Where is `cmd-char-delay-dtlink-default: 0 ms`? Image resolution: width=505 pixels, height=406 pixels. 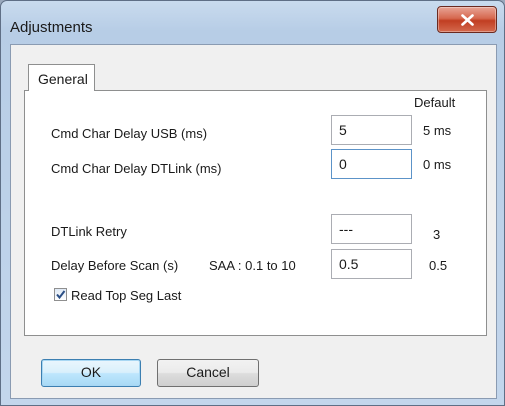 cmd-char-delay-dtlink-default: 0 ms is located at coordinates (437, 164).